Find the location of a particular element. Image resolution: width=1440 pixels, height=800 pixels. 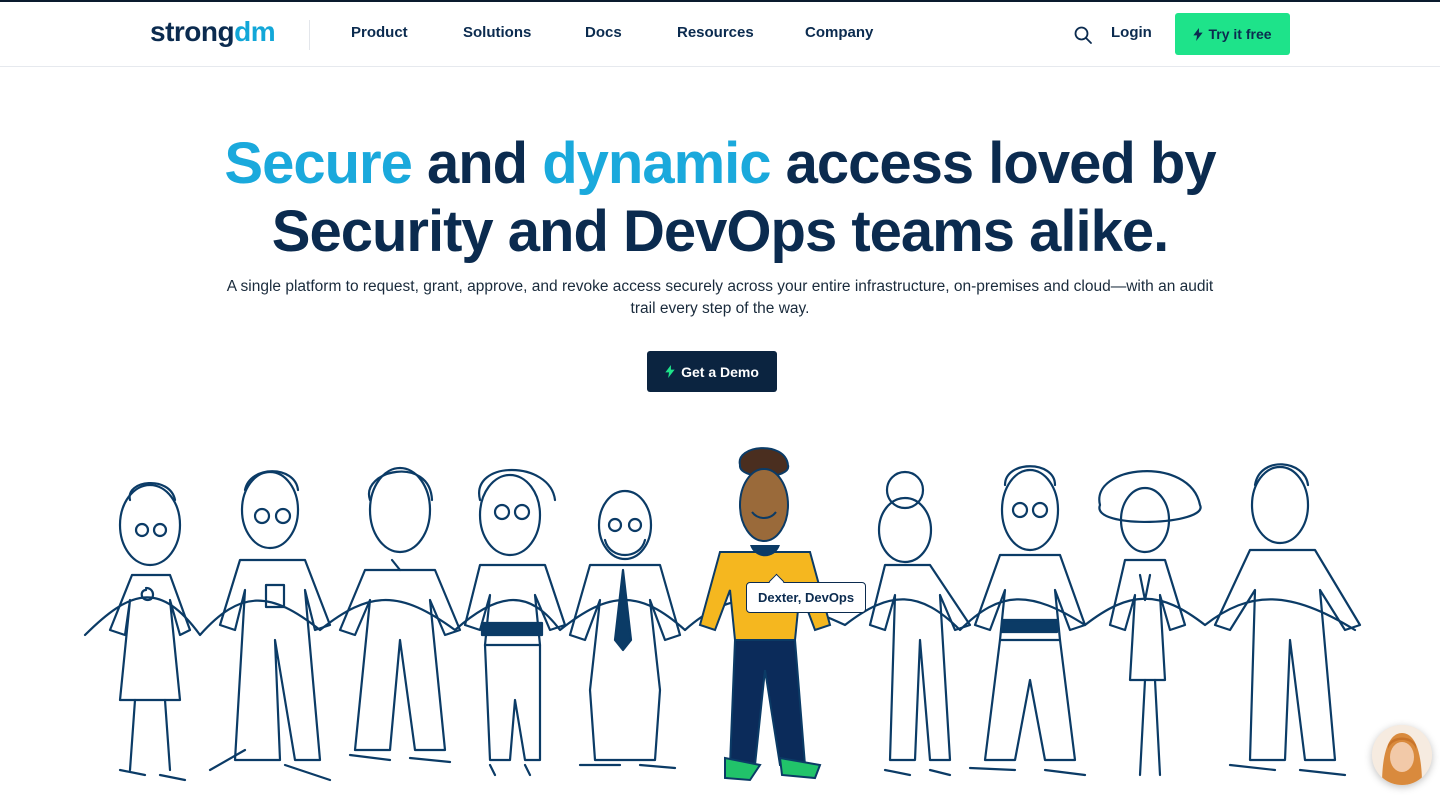

nav-docs: Docs is located at coordinates (603, 32).